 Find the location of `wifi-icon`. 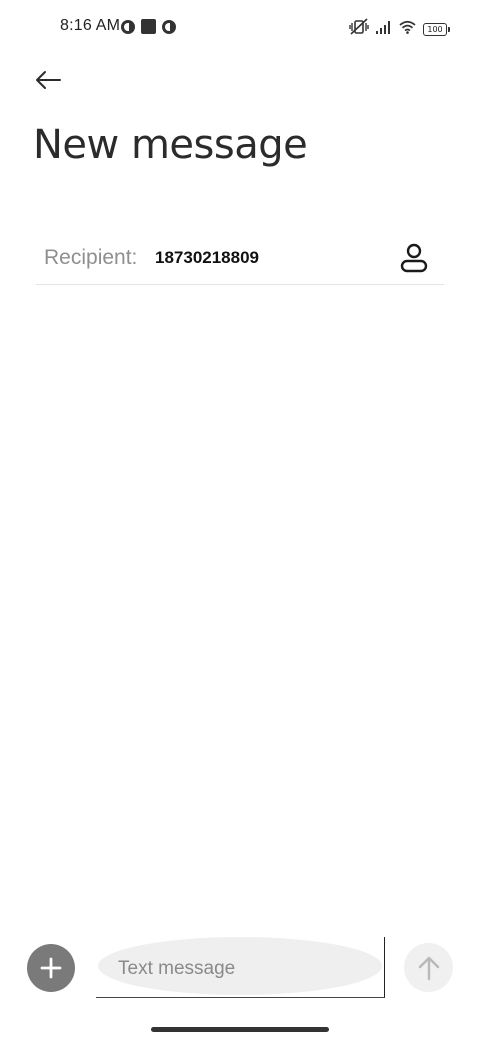

wifi-icon is located at coordinates (407, 29).